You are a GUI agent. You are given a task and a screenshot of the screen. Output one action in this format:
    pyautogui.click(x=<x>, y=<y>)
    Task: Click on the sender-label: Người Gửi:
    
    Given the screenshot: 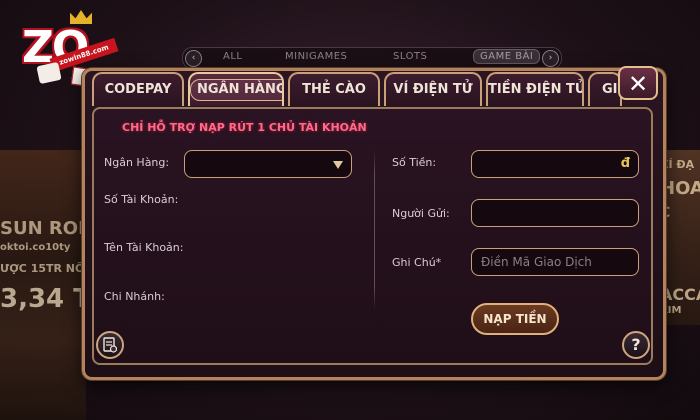 What is the action you would take?
    pyautogui.click(x=421, y=213)
    